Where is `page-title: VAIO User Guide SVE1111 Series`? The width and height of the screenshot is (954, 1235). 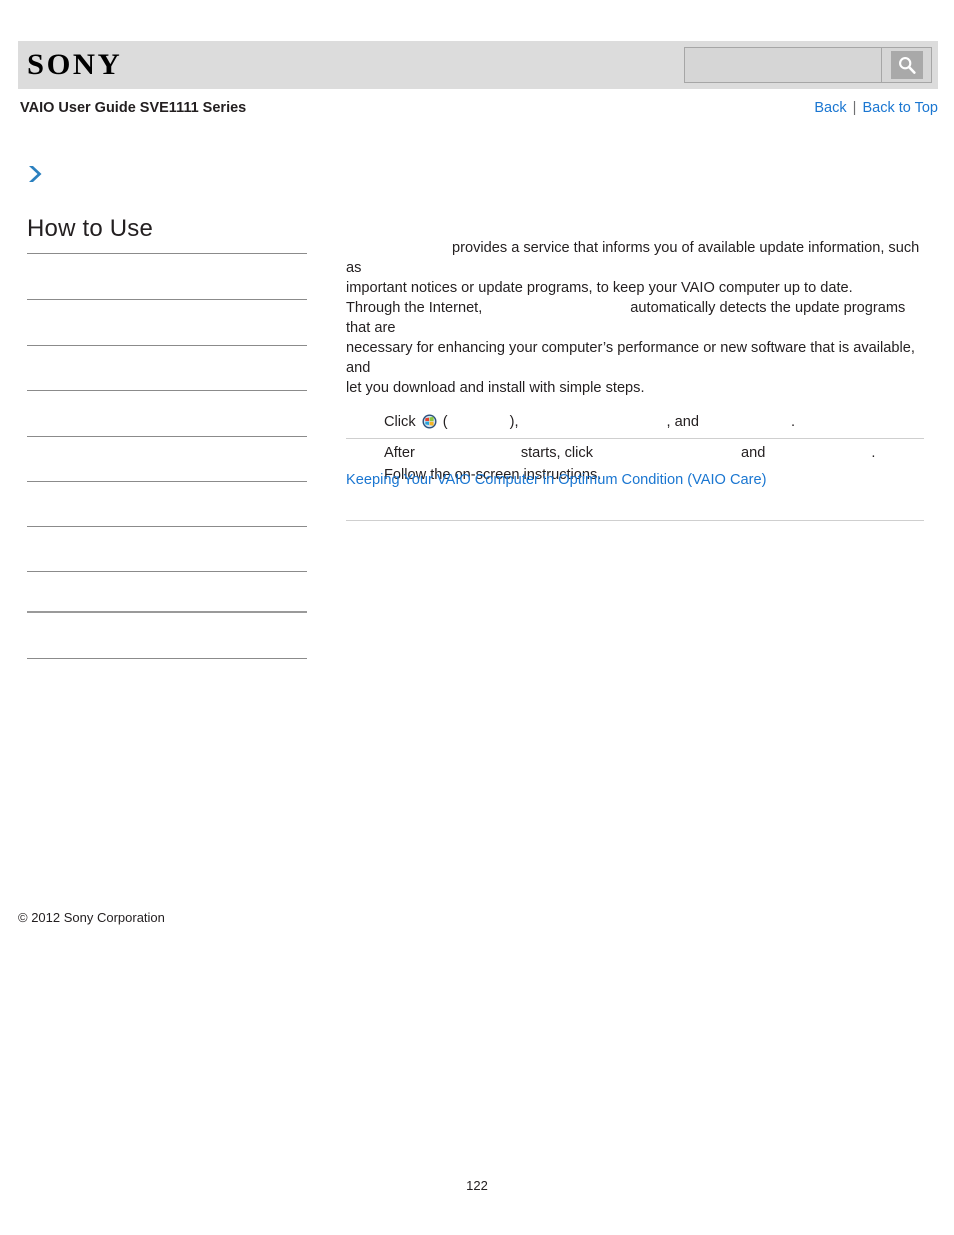 page-title: VAIO User Guide SVE1111 Series is located at coordinates (133, 108).